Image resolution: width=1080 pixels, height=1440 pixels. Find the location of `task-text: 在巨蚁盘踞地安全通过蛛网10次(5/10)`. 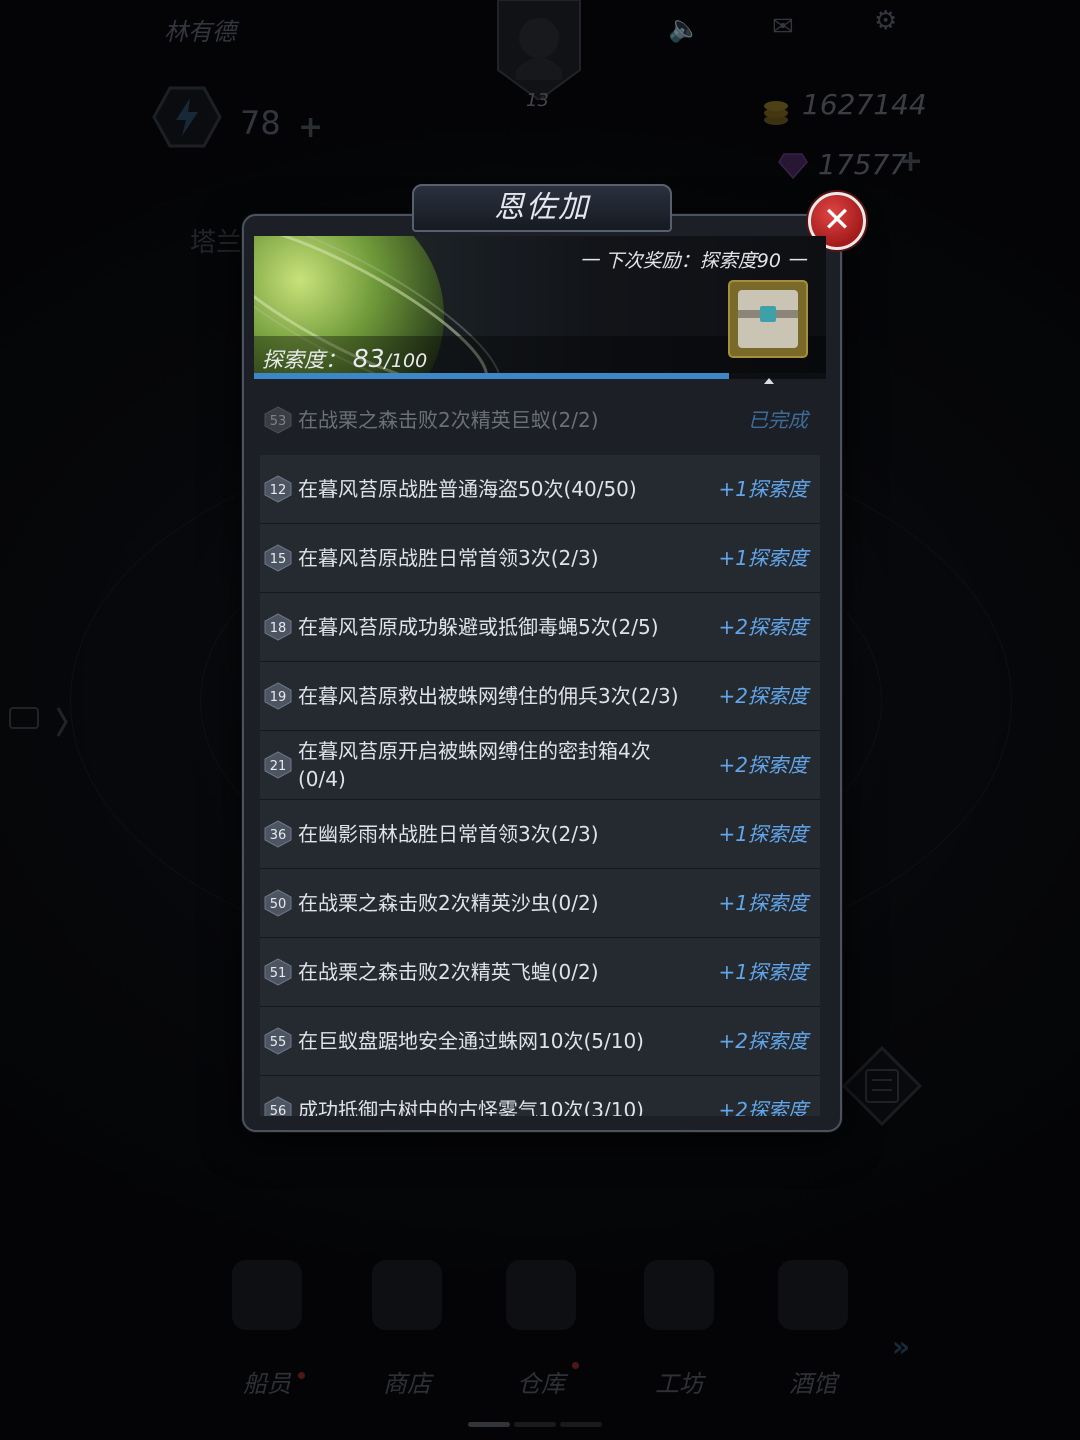

task-text: 在巨蚁盘踞地安全通过蛛网10次(5/10) is located at coordinates (471, 1041).